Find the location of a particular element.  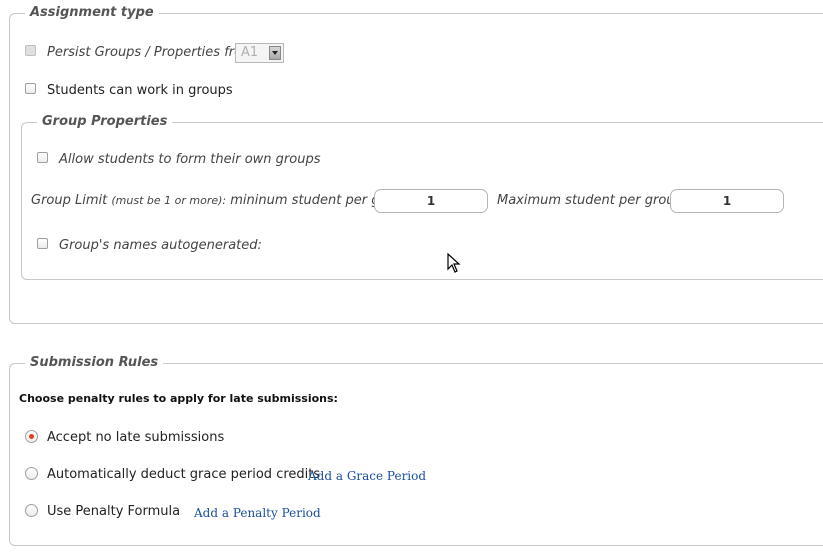

penalty-formula-label: Use Penalty Formula is located at coordinates (114, 511).